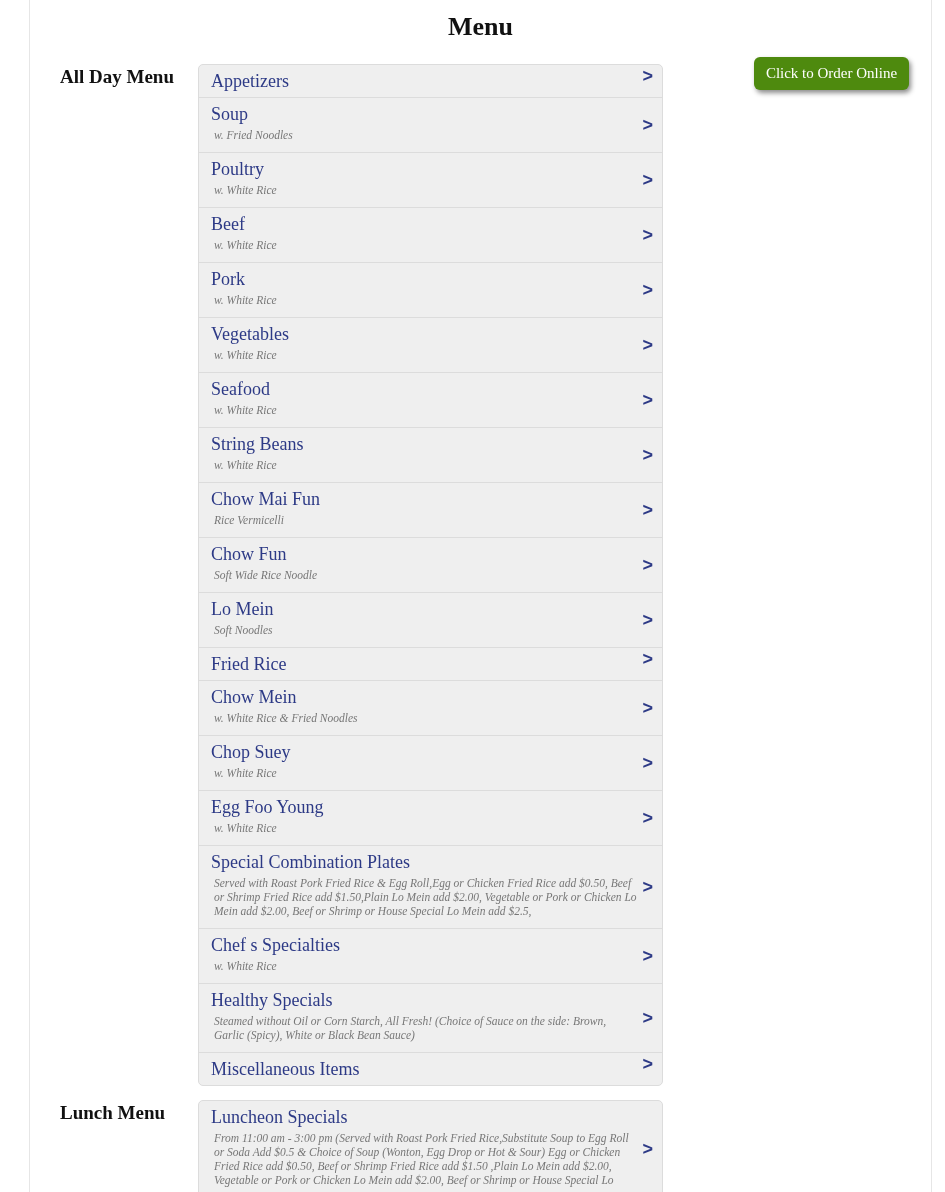 The height and width of the screenshot is (1192, 945). Describe the element at coordinates (228, 224) in the screenshot. I see `category-title: Beef` at that location.